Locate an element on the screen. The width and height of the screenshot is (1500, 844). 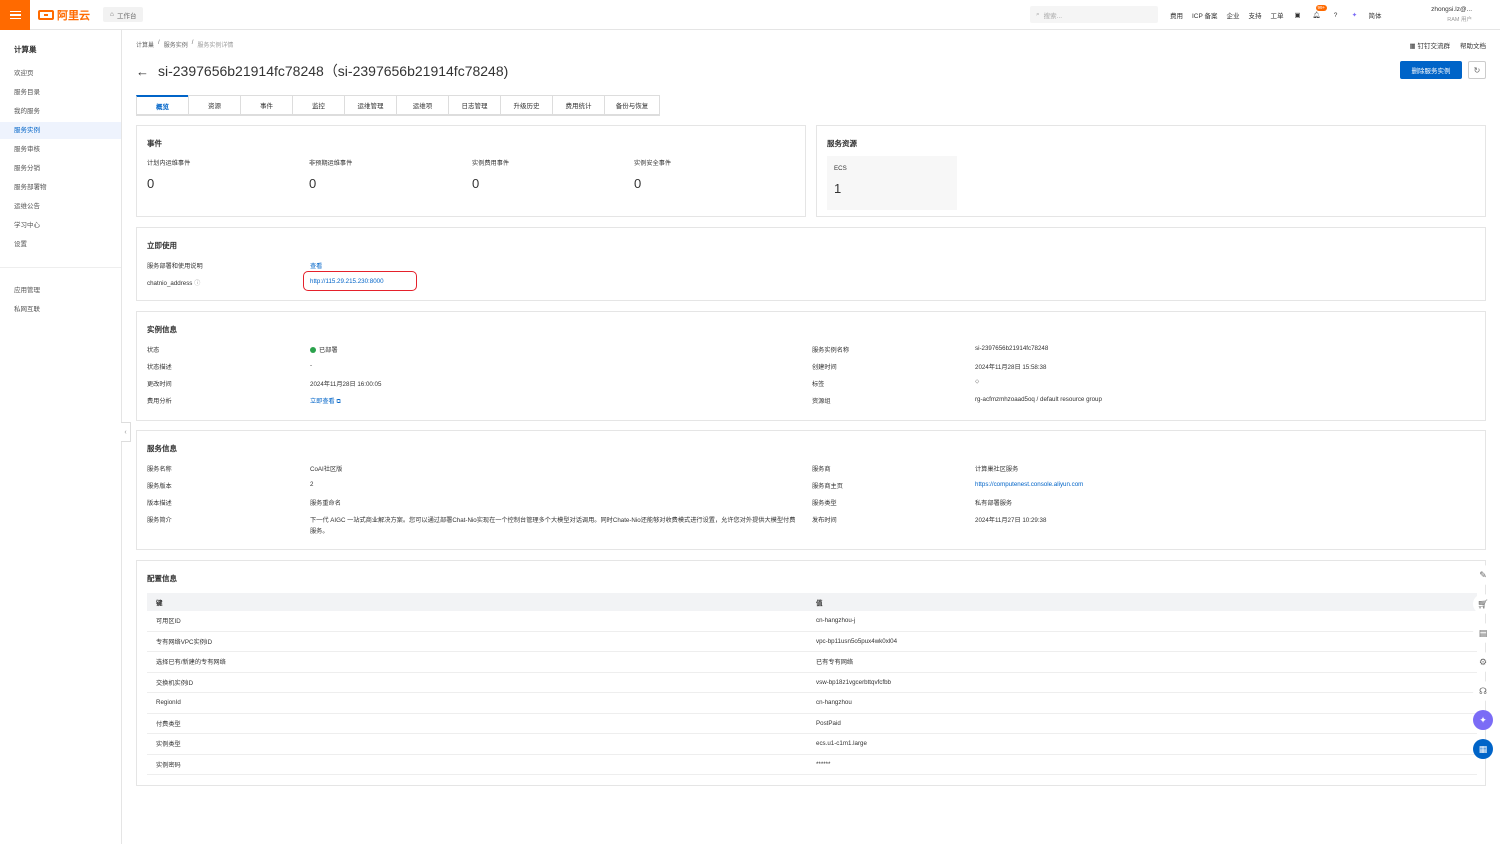
cell-value: vpc-bp11usn5o5pux4wk0xl04 is located at coordinates (857, 641).